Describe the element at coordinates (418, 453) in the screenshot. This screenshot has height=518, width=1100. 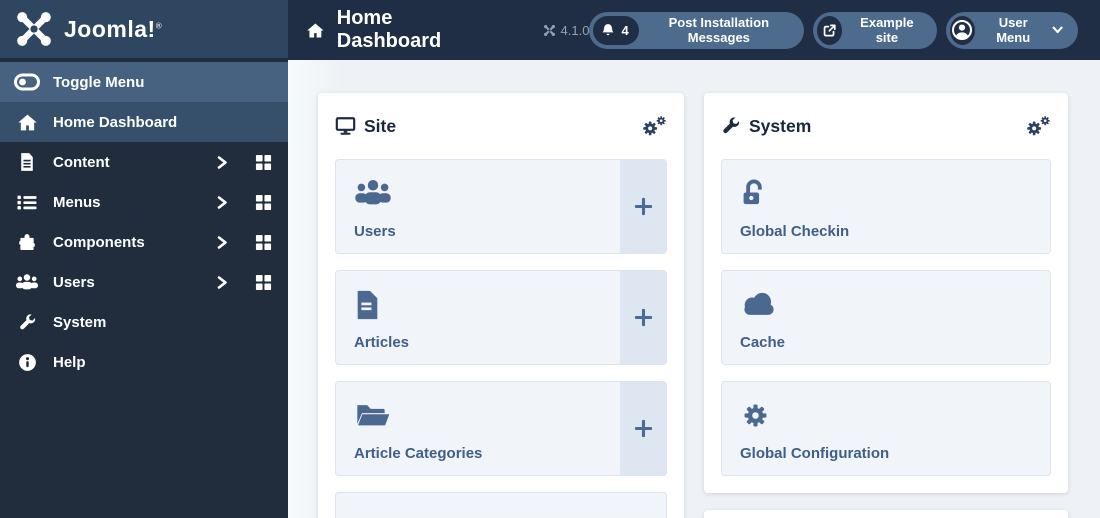
I see `tile-label: Article Categories` at that location.